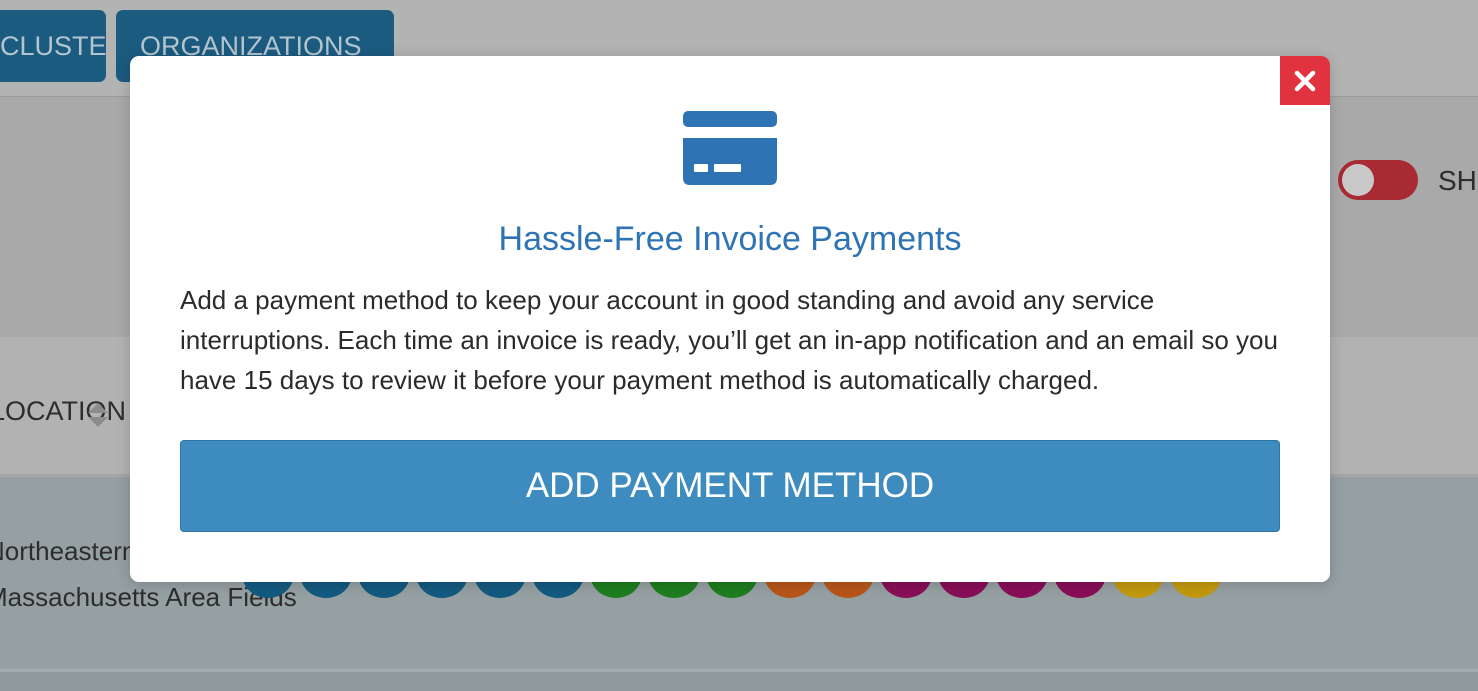 The width and height of the screenshot is (1478, 691). Describe the element at coordinates (1358, 180) in the screenshot. I see `toggle-knob` at that location.